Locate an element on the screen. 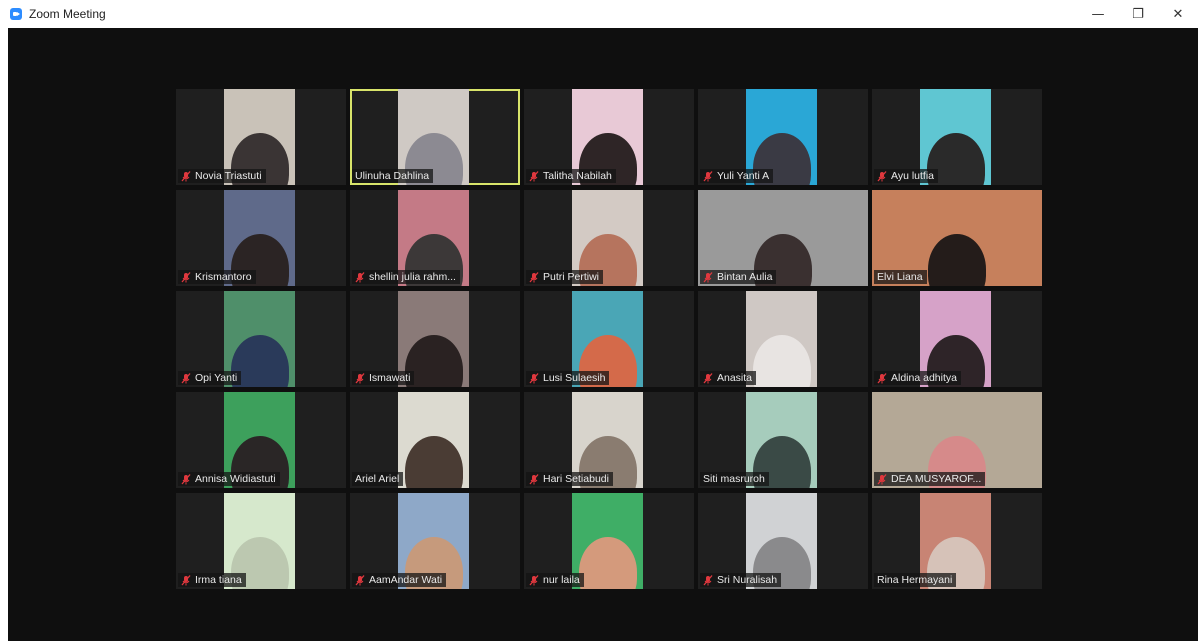 The height and width of the screenshot is (641, 1198). participant-name-label: Ayu lutfia is located at coordinates (906, 176).